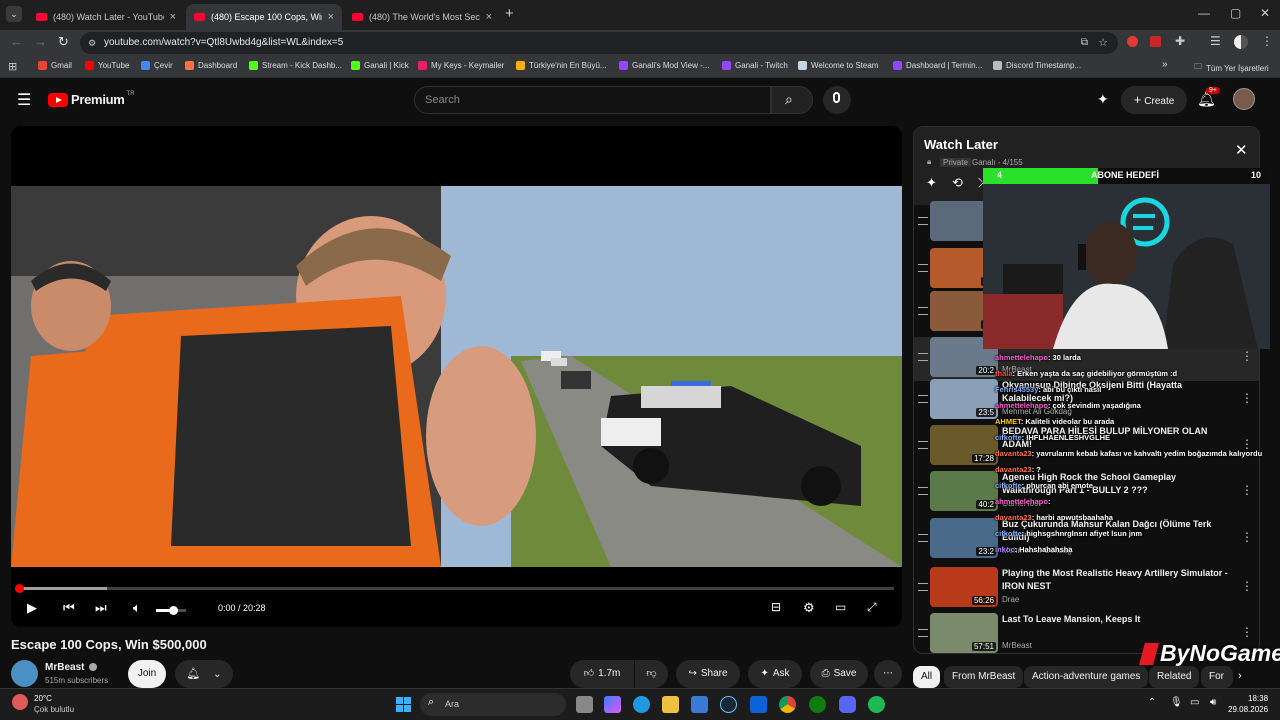 This screenshot has height=720, width=1280. Describe the element at coordinates (964, 587) in the screenshot. I see `video-thumbnail: 56:26` at that location.